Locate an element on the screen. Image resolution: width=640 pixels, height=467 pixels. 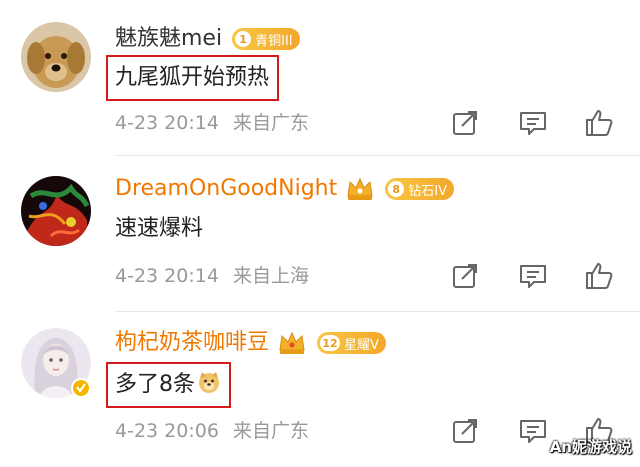
fan-level-badge: 12 星耀V is located at coordinates (351, 343).